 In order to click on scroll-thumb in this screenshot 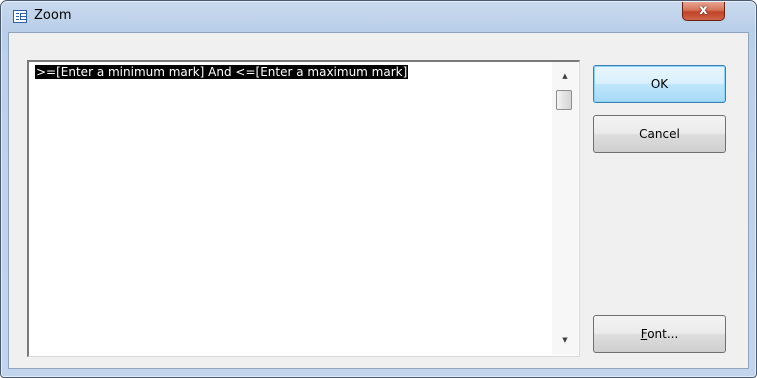, I will do `click(564, 100)`.